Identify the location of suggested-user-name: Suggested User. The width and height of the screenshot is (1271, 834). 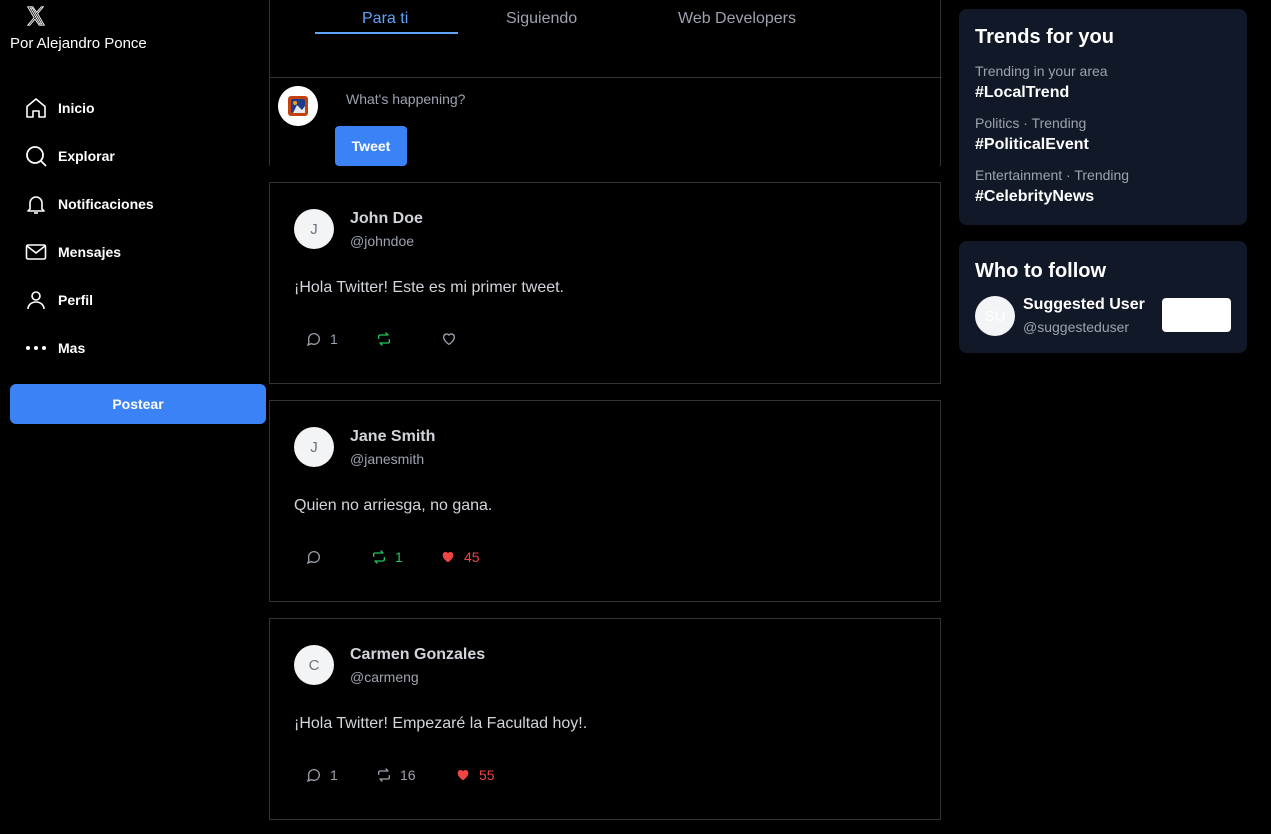
(1084, 305).